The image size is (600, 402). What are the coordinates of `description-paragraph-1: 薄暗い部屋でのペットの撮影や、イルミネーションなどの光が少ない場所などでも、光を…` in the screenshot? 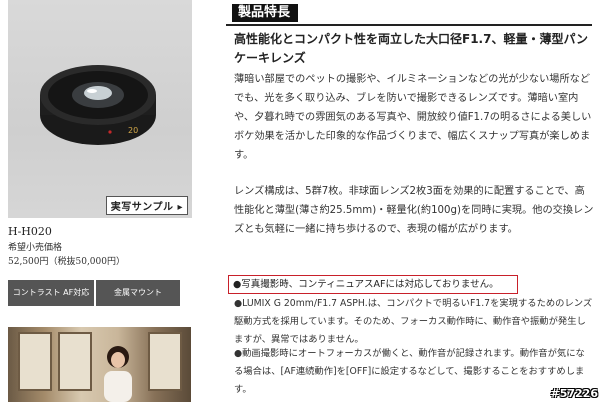 It's located at (413, 117).